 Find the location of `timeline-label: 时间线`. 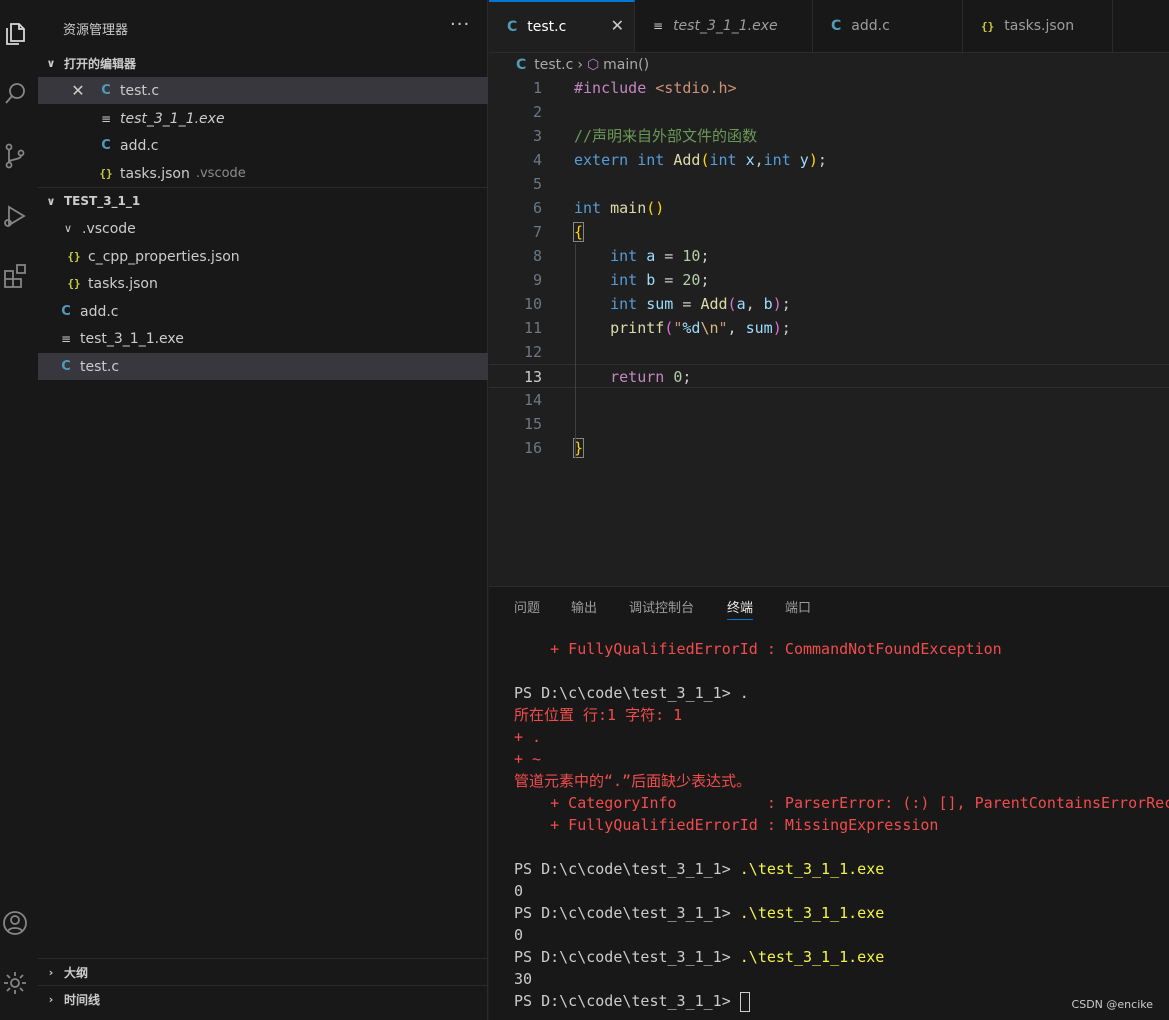

timeline-label: 时间线 is located at coordinates (82, 999).